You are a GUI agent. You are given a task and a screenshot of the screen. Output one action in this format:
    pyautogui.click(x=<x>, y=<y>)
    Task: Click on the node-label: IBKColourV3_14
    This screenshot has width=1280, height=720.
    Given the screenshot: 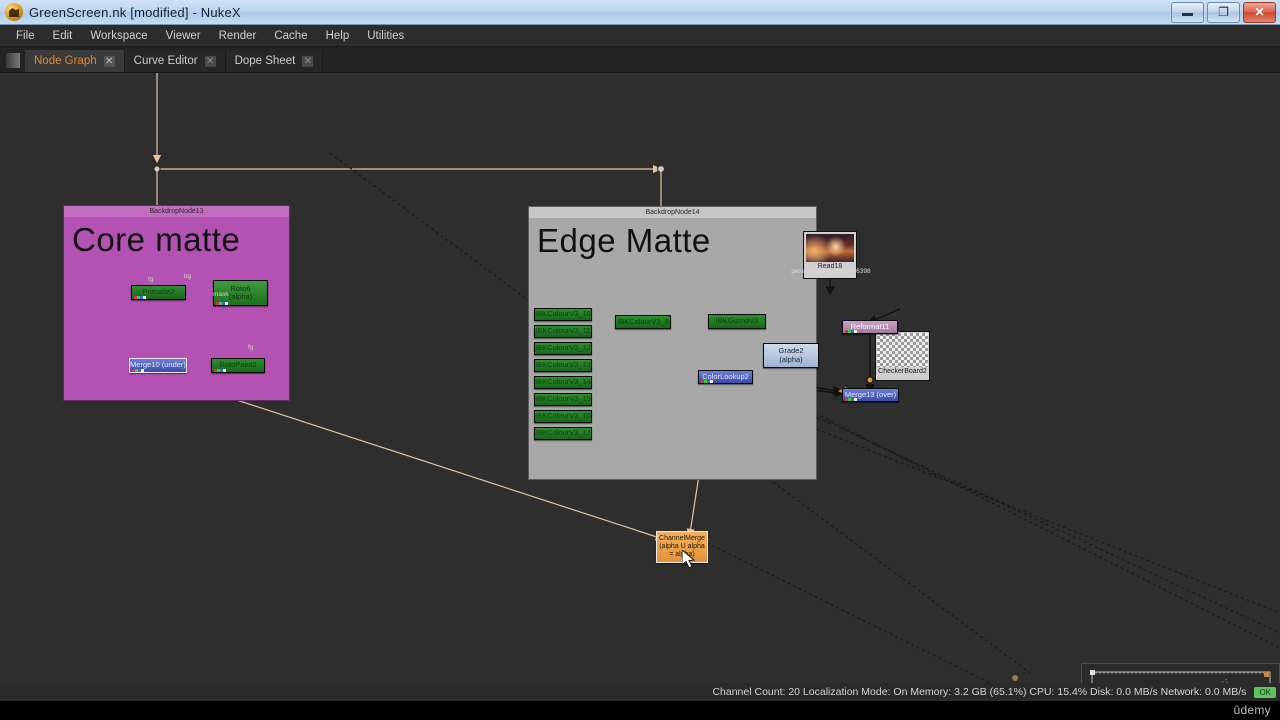 What is the action you would take?
    pyautogui.click(x=563, y=382)
    